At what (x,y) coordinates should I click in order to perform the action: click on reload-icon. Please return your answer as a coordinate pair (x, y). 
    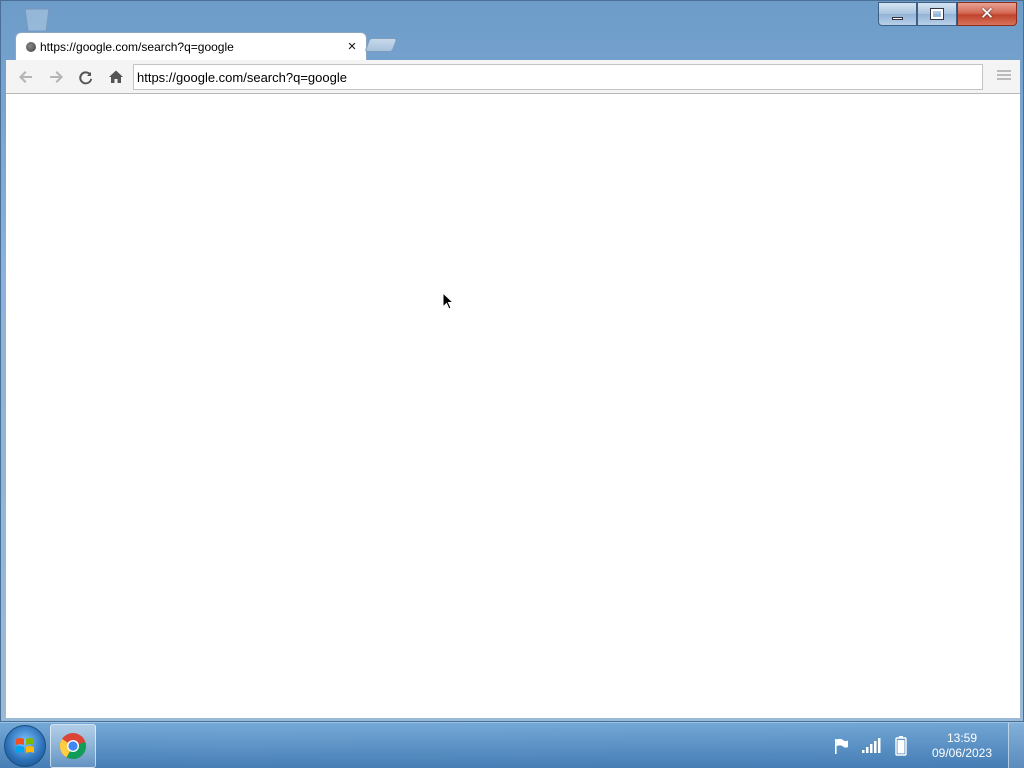
    Looking at the image, I should click on (86, 77).